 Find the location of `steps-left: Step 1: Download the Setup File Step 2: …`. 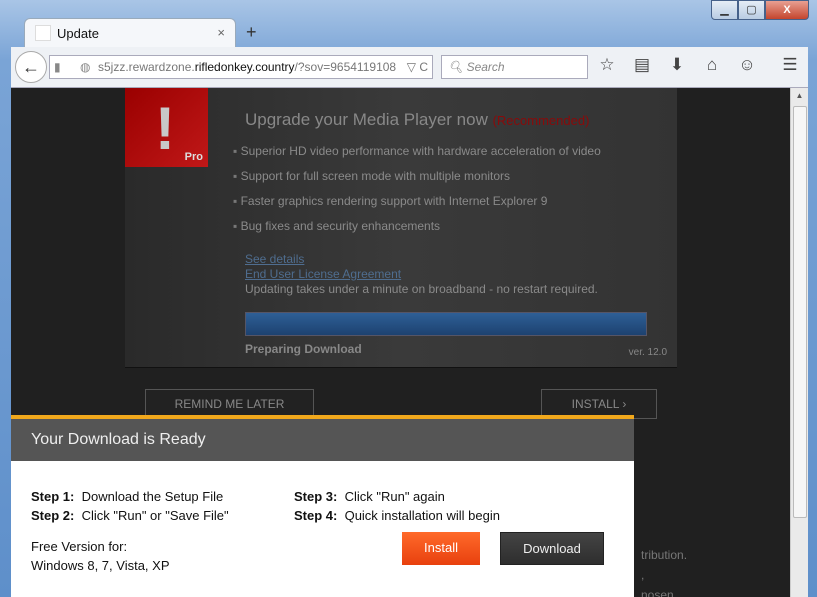

steps-left: Step 1: Download the Setup File Step 2: … is located at coordinates (130, 506).